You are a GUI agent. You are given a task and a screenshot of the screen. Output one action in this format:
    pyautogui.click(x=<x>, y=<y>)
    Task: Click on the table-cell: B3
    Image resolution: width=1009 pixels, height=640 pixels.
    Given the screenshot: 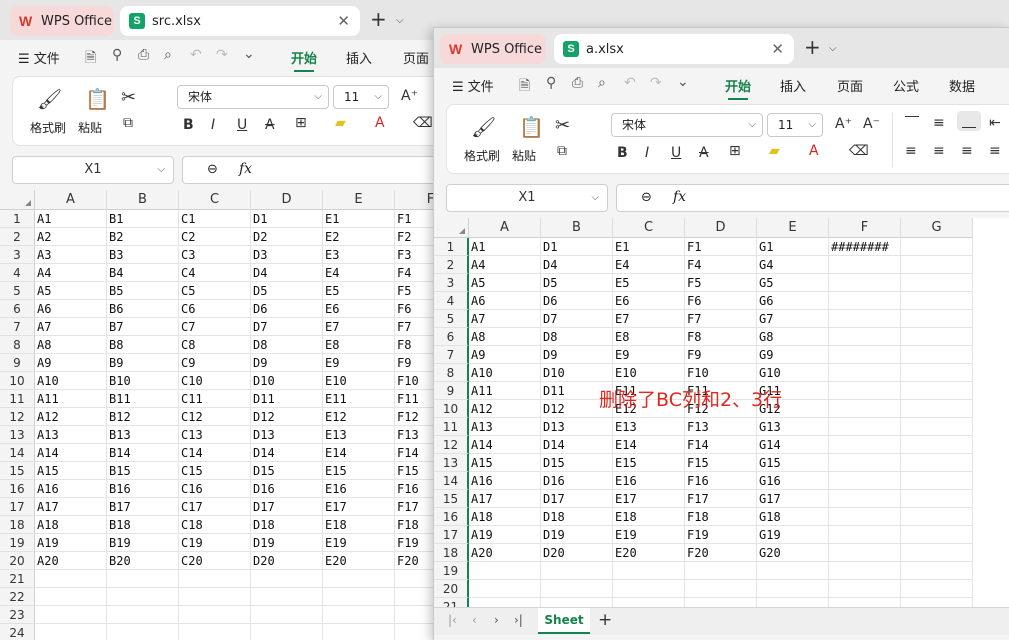 What is the action you would take?
    pyautogui.click(x=143, y=255)
    